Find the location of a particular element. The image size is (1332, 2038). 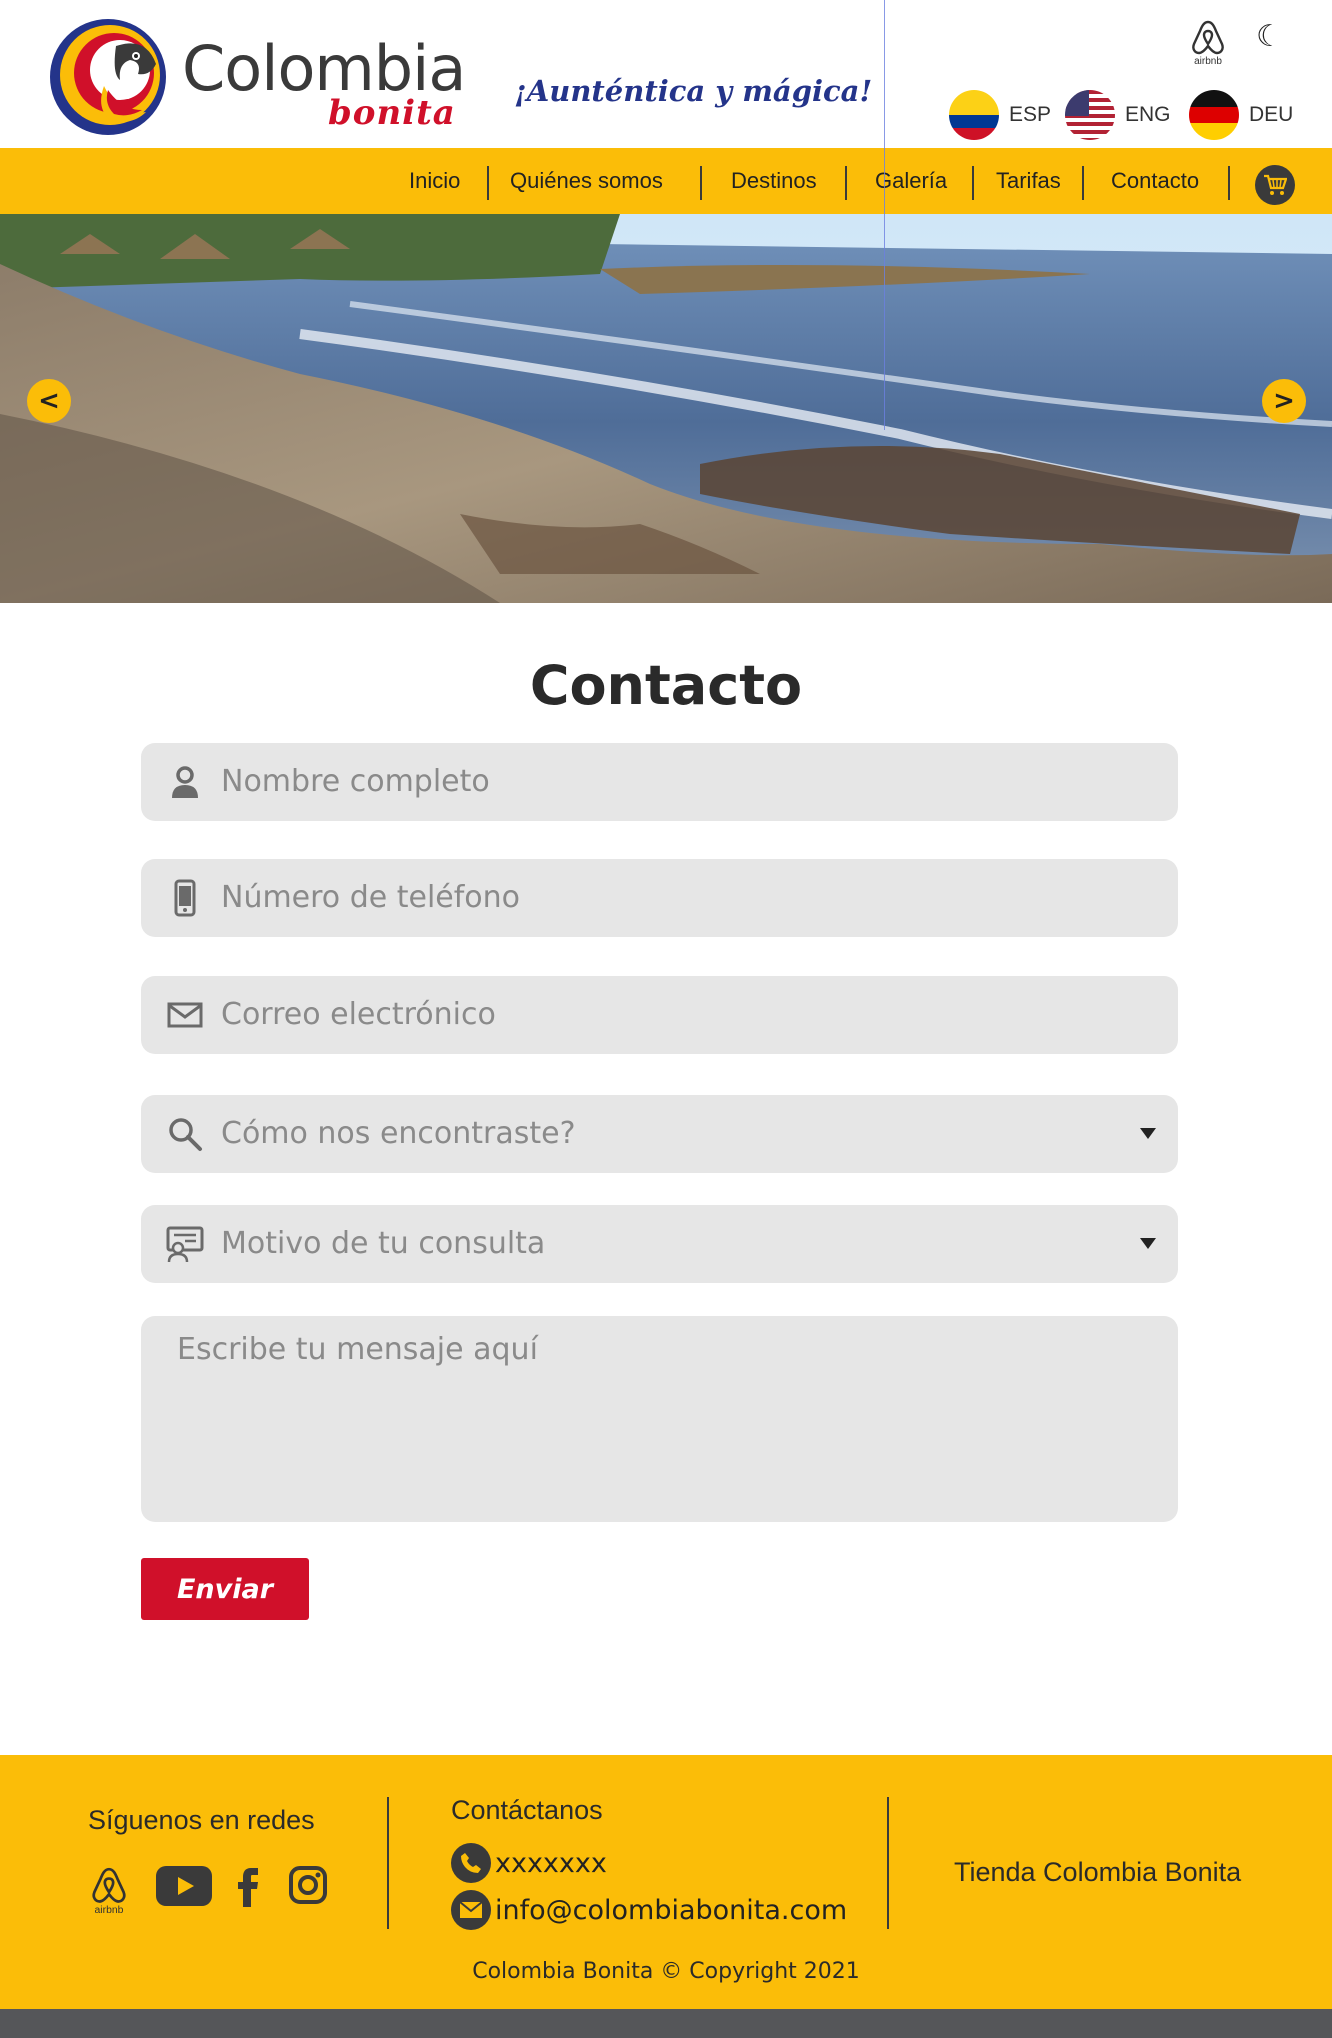

nav-item-contacto: Contacto is located at coordinates (1155, 181).